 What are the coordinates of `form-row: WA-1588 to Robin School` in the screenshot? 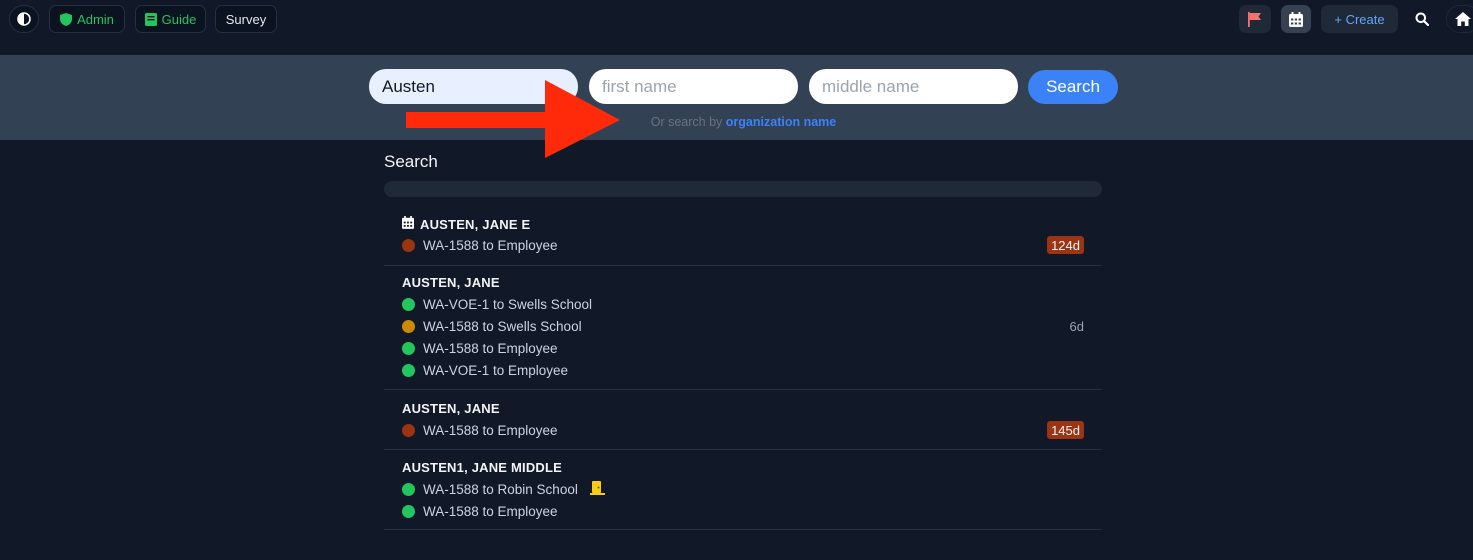 It's located at (503, 489).